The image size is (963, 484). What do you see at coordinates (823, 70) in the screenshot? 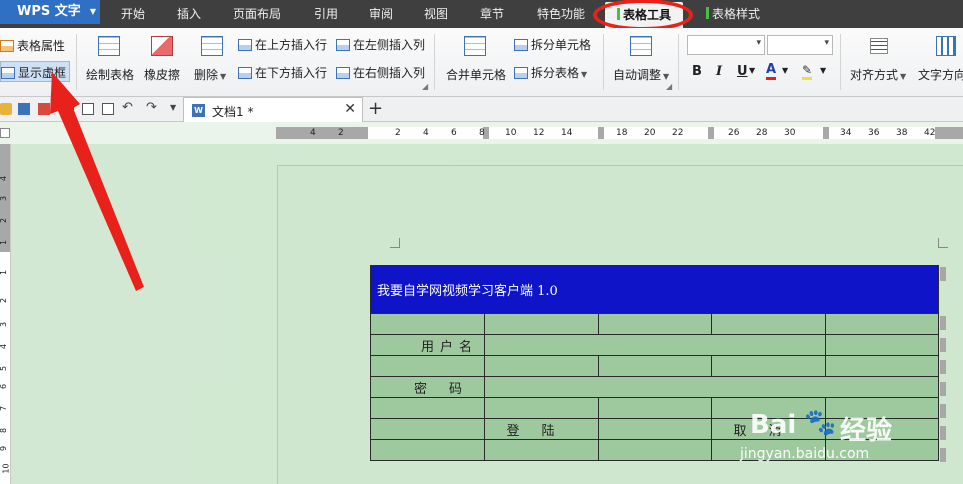
I see `highlight-dropdown-icon: ▼` at bounding box center [823, 70].